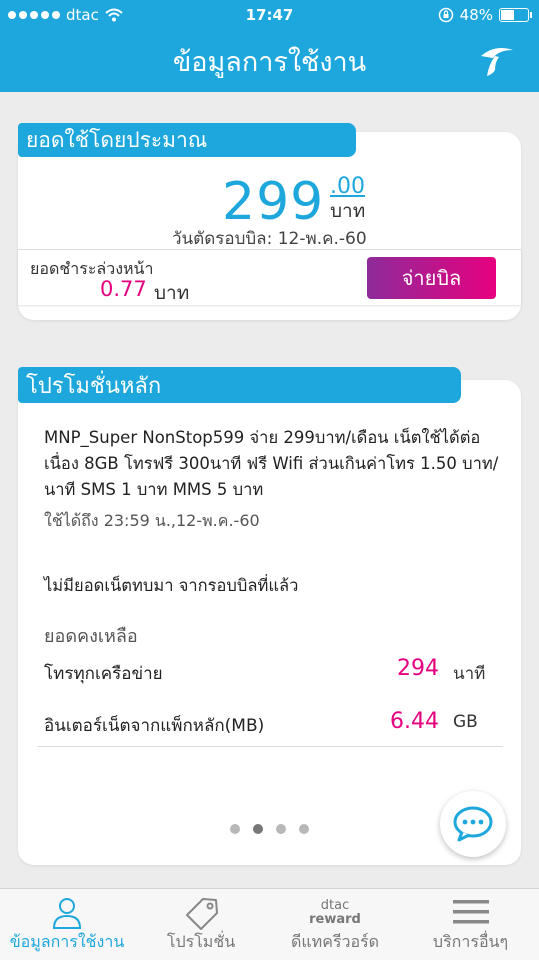  I want to click on remaining-call-unit: นาที, so click(469, 674).